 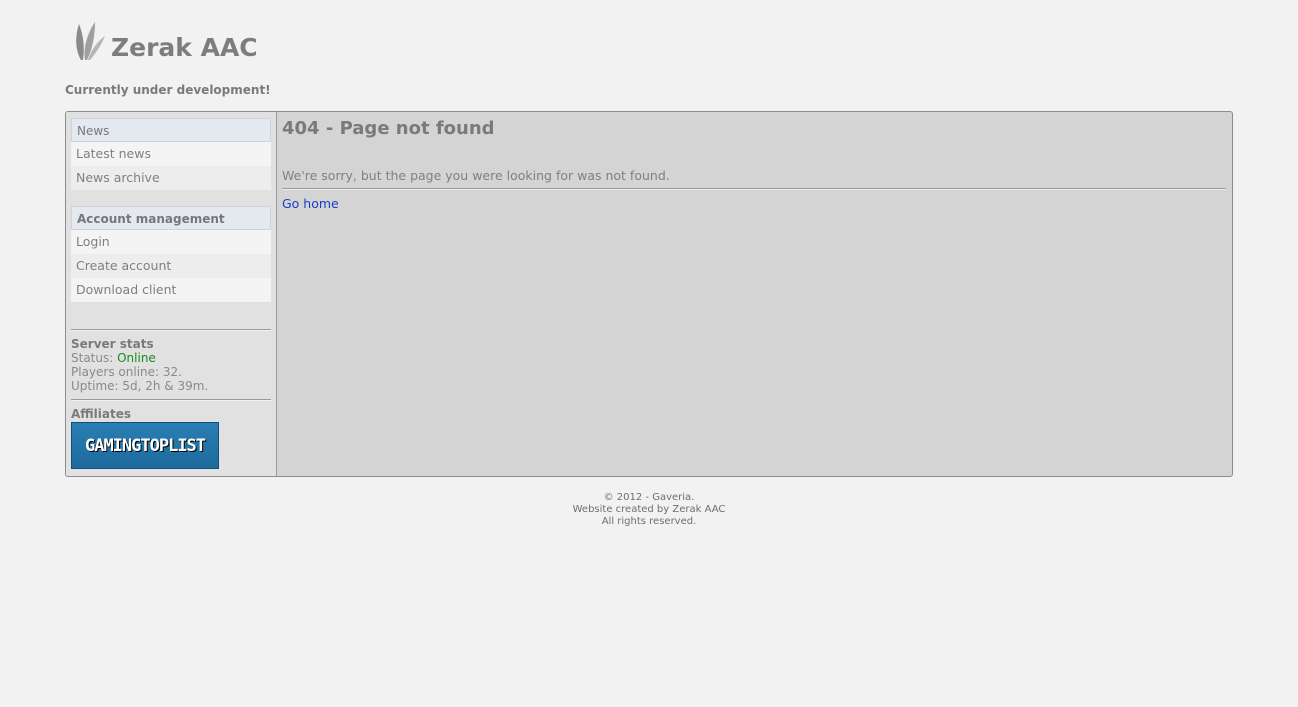 What do you see at coordinates (171, 178) in the screenshot?
I see `menu-item-news-archive: News archive` at bounding box center [171, 178].